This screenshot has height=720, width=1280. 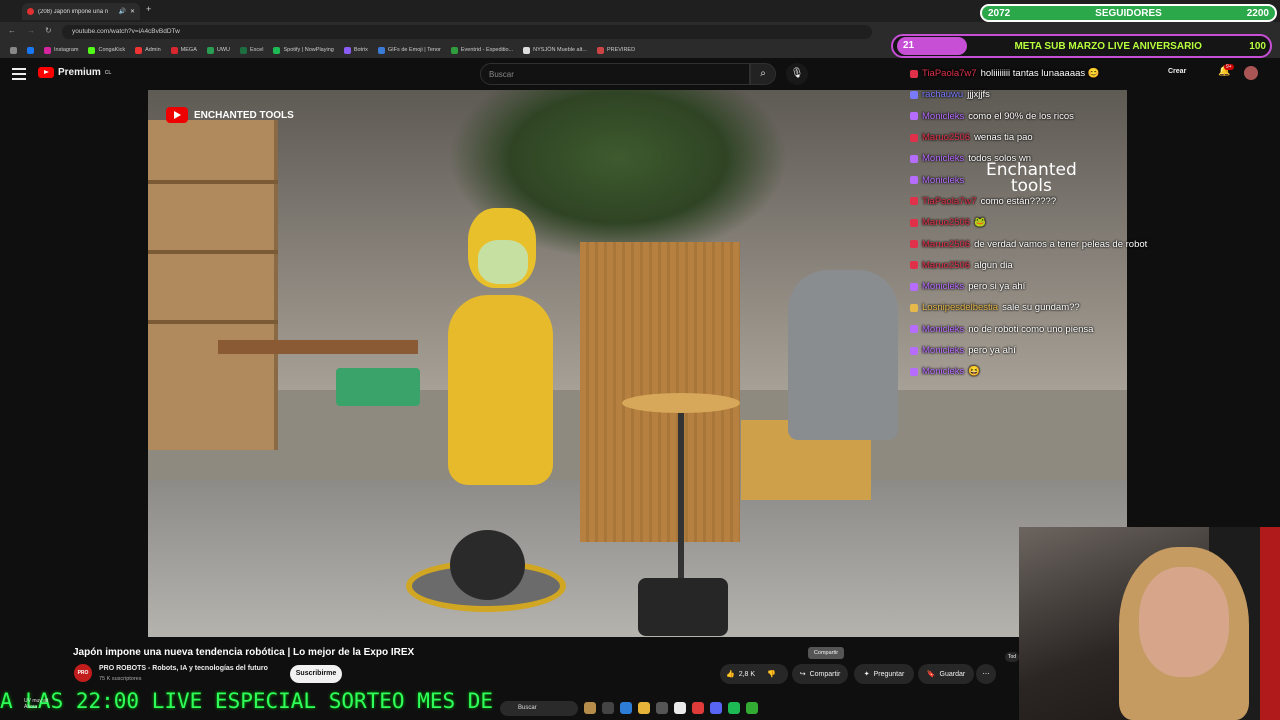 What do you see at coordinates (19, 74) in the screenshot?
I see `hamburger-menu-icon` at bounding box center [19, 74].